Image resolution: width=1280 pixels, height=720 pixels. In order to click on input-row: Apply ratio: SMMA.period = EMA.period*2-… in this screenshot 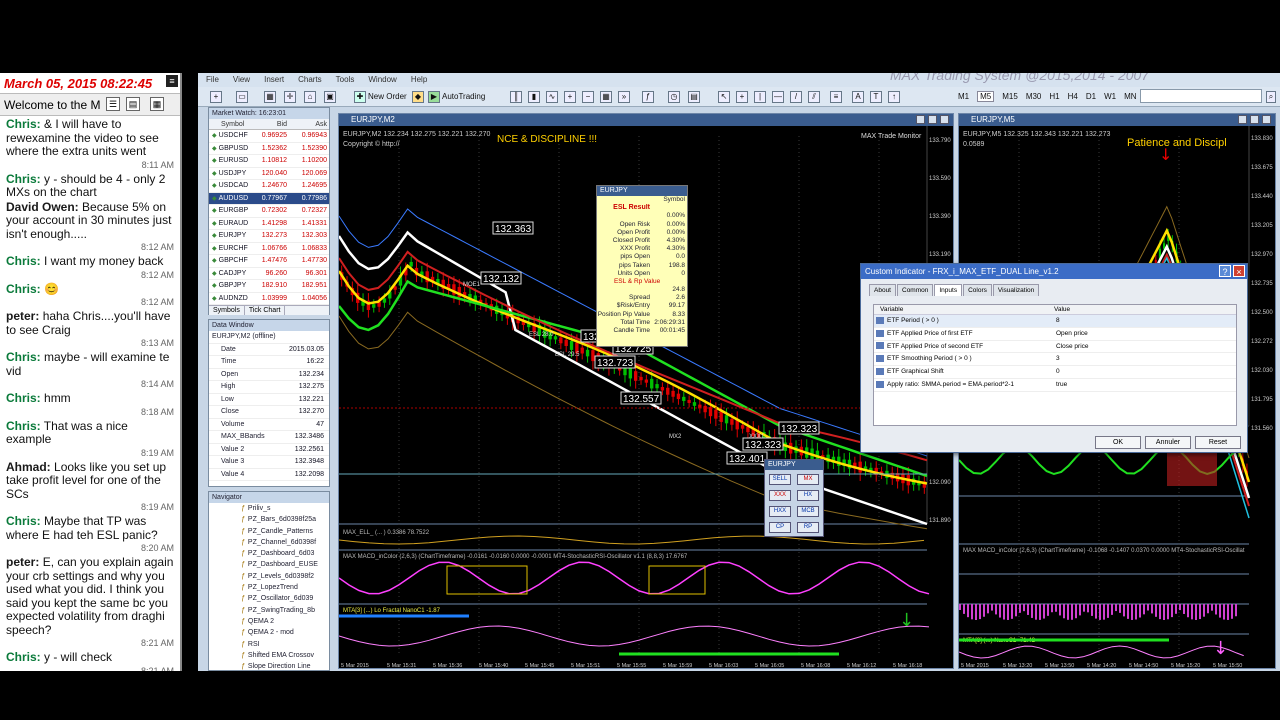, I will do `click(1055, 385)`.